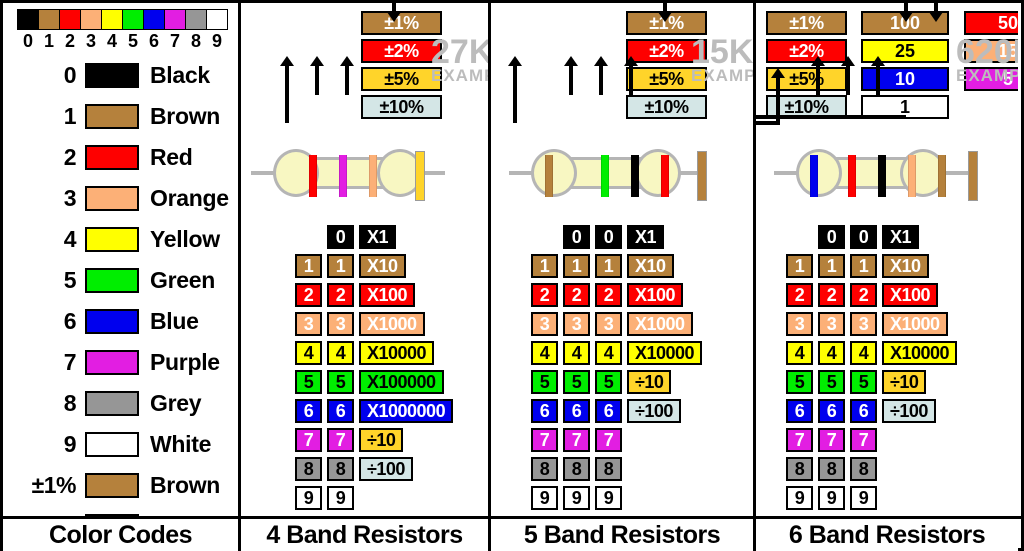 The height and width of the screenshot is (551, 1024). Describe the element at coordinates (217, 19) in the screenshot. I see `swatch-white` at that location.